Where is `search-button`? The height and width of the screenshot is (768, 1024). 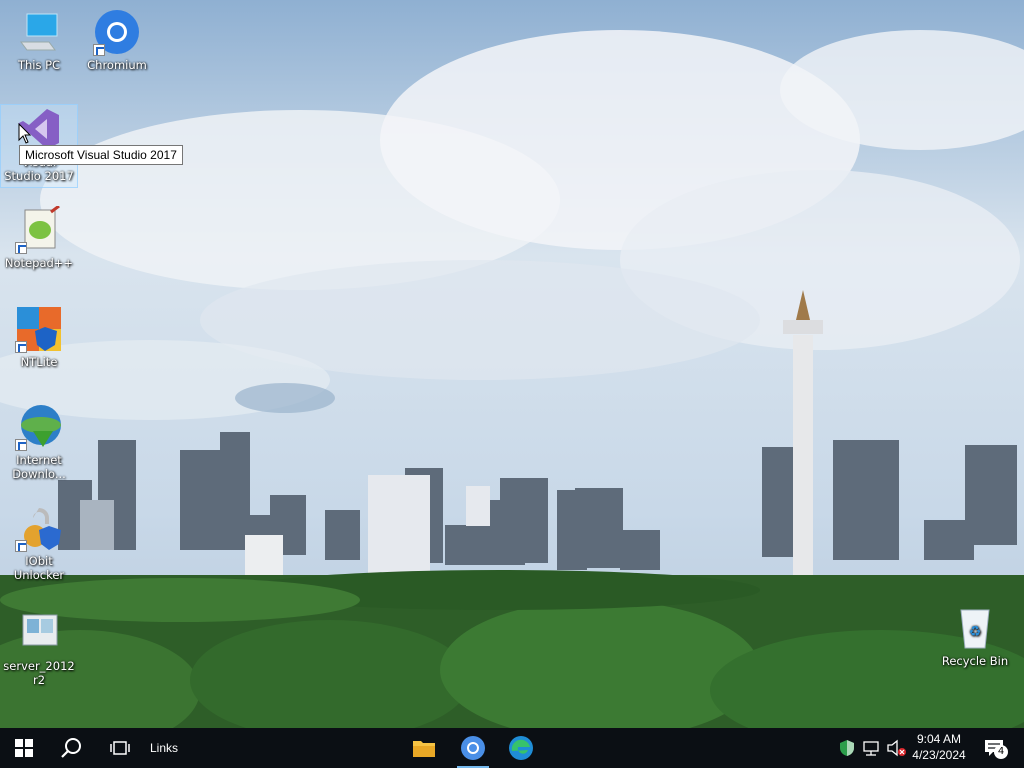
search-button is located at coordinates (72, 748).